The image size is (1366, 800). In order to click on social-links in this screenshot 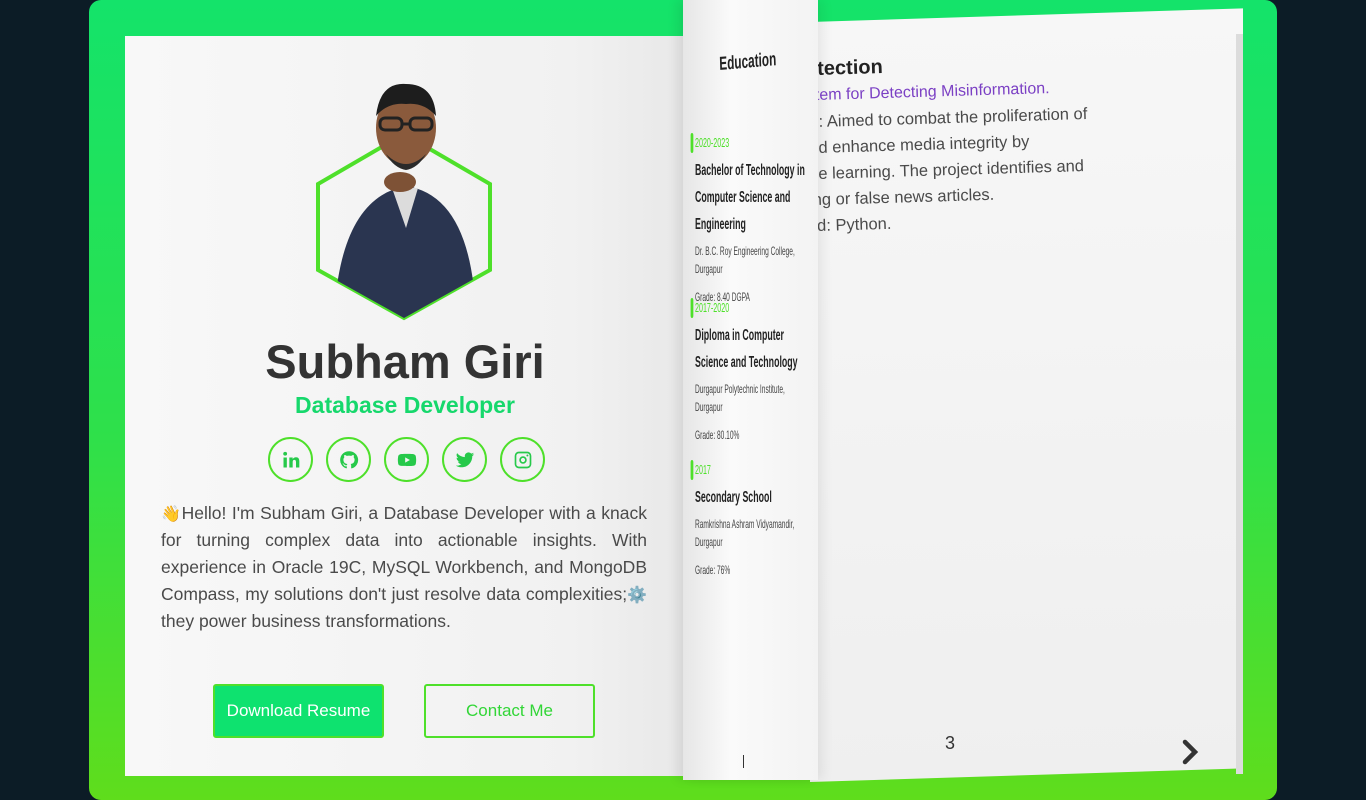, I will do `click(406, 459)`.